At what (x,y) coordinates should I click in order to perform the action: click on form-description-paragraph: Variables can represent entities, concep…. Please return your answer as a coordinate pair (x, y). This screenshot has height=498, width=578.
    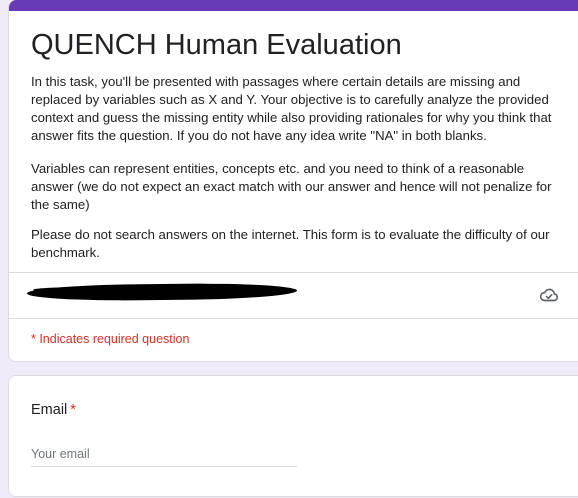
    Looking at the image, I should click on (291, 186).